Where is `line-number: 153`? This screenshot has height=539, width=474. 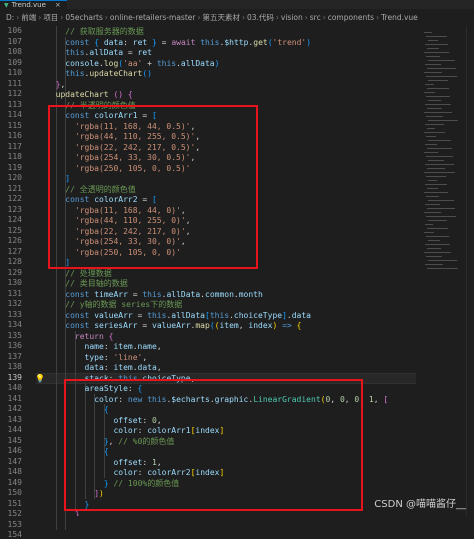
line-number: 153 is located at coordinates (14, 524).